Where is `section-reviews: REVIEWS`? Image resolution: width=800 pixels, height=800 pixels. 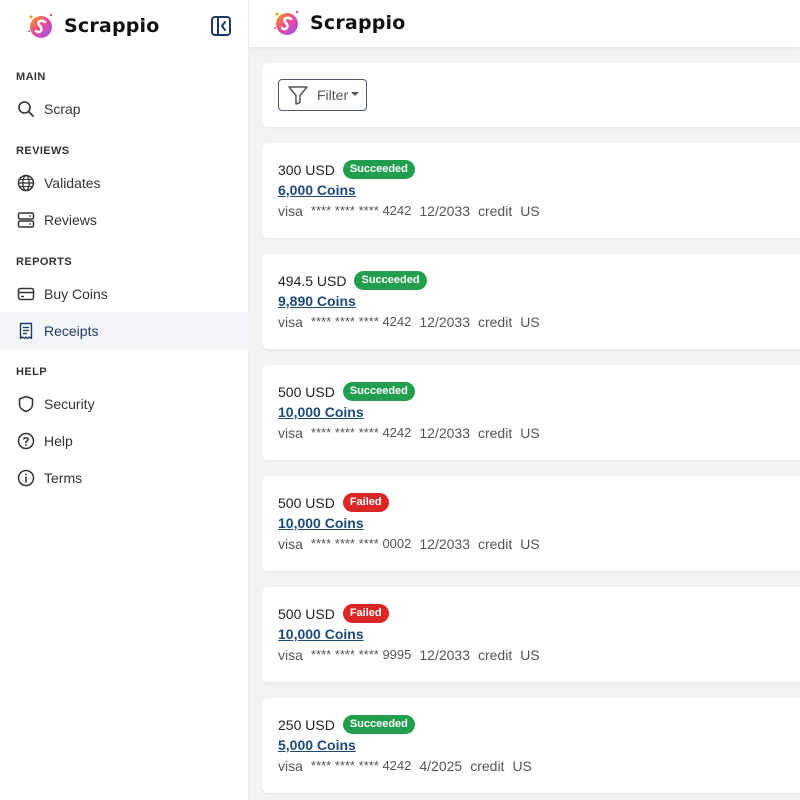 section-reviews: REVIEWS is located at coordinates (43, 151).